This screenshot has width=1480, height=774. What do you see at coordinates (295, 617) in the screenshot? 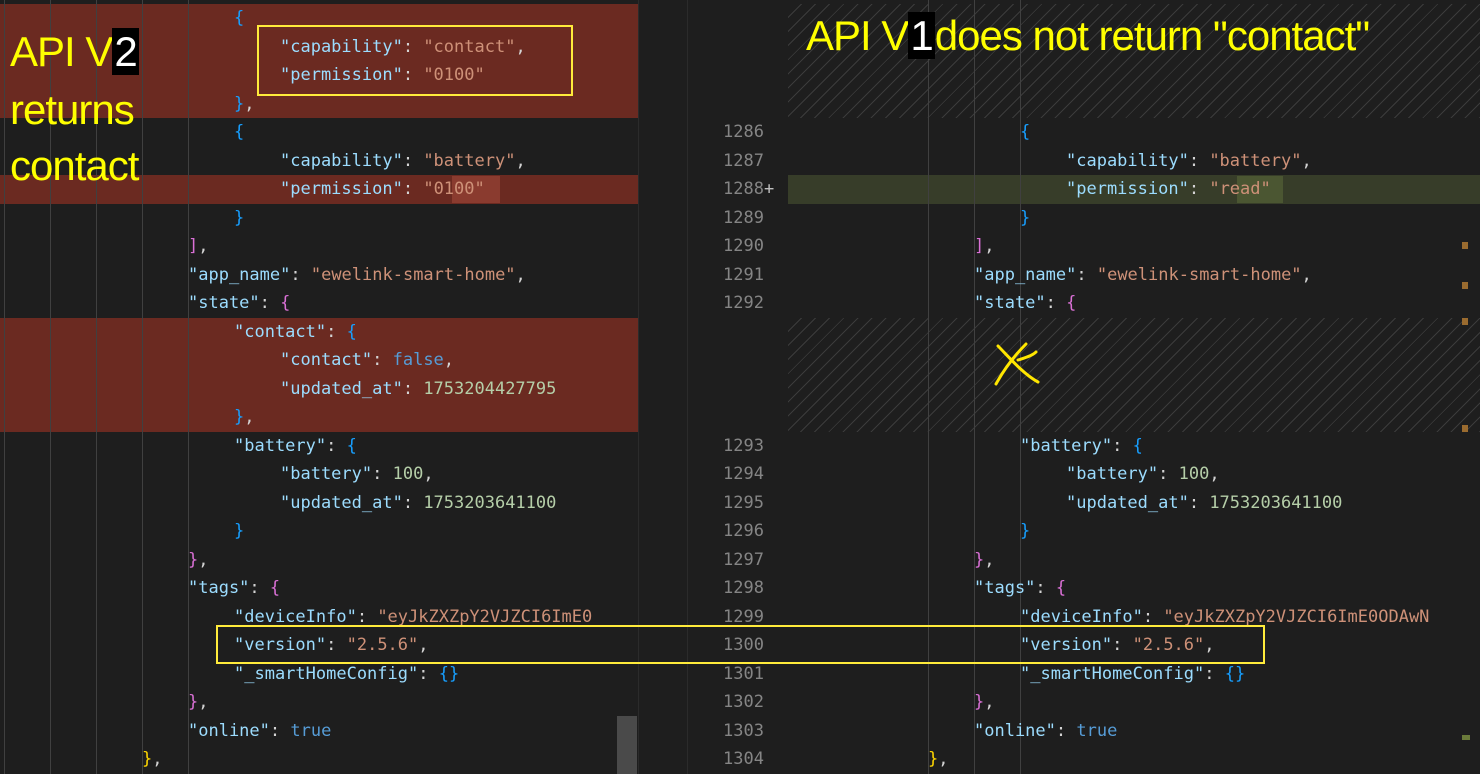
I see `code-token: "deviceInfo"` at bounding box center [295, 617].